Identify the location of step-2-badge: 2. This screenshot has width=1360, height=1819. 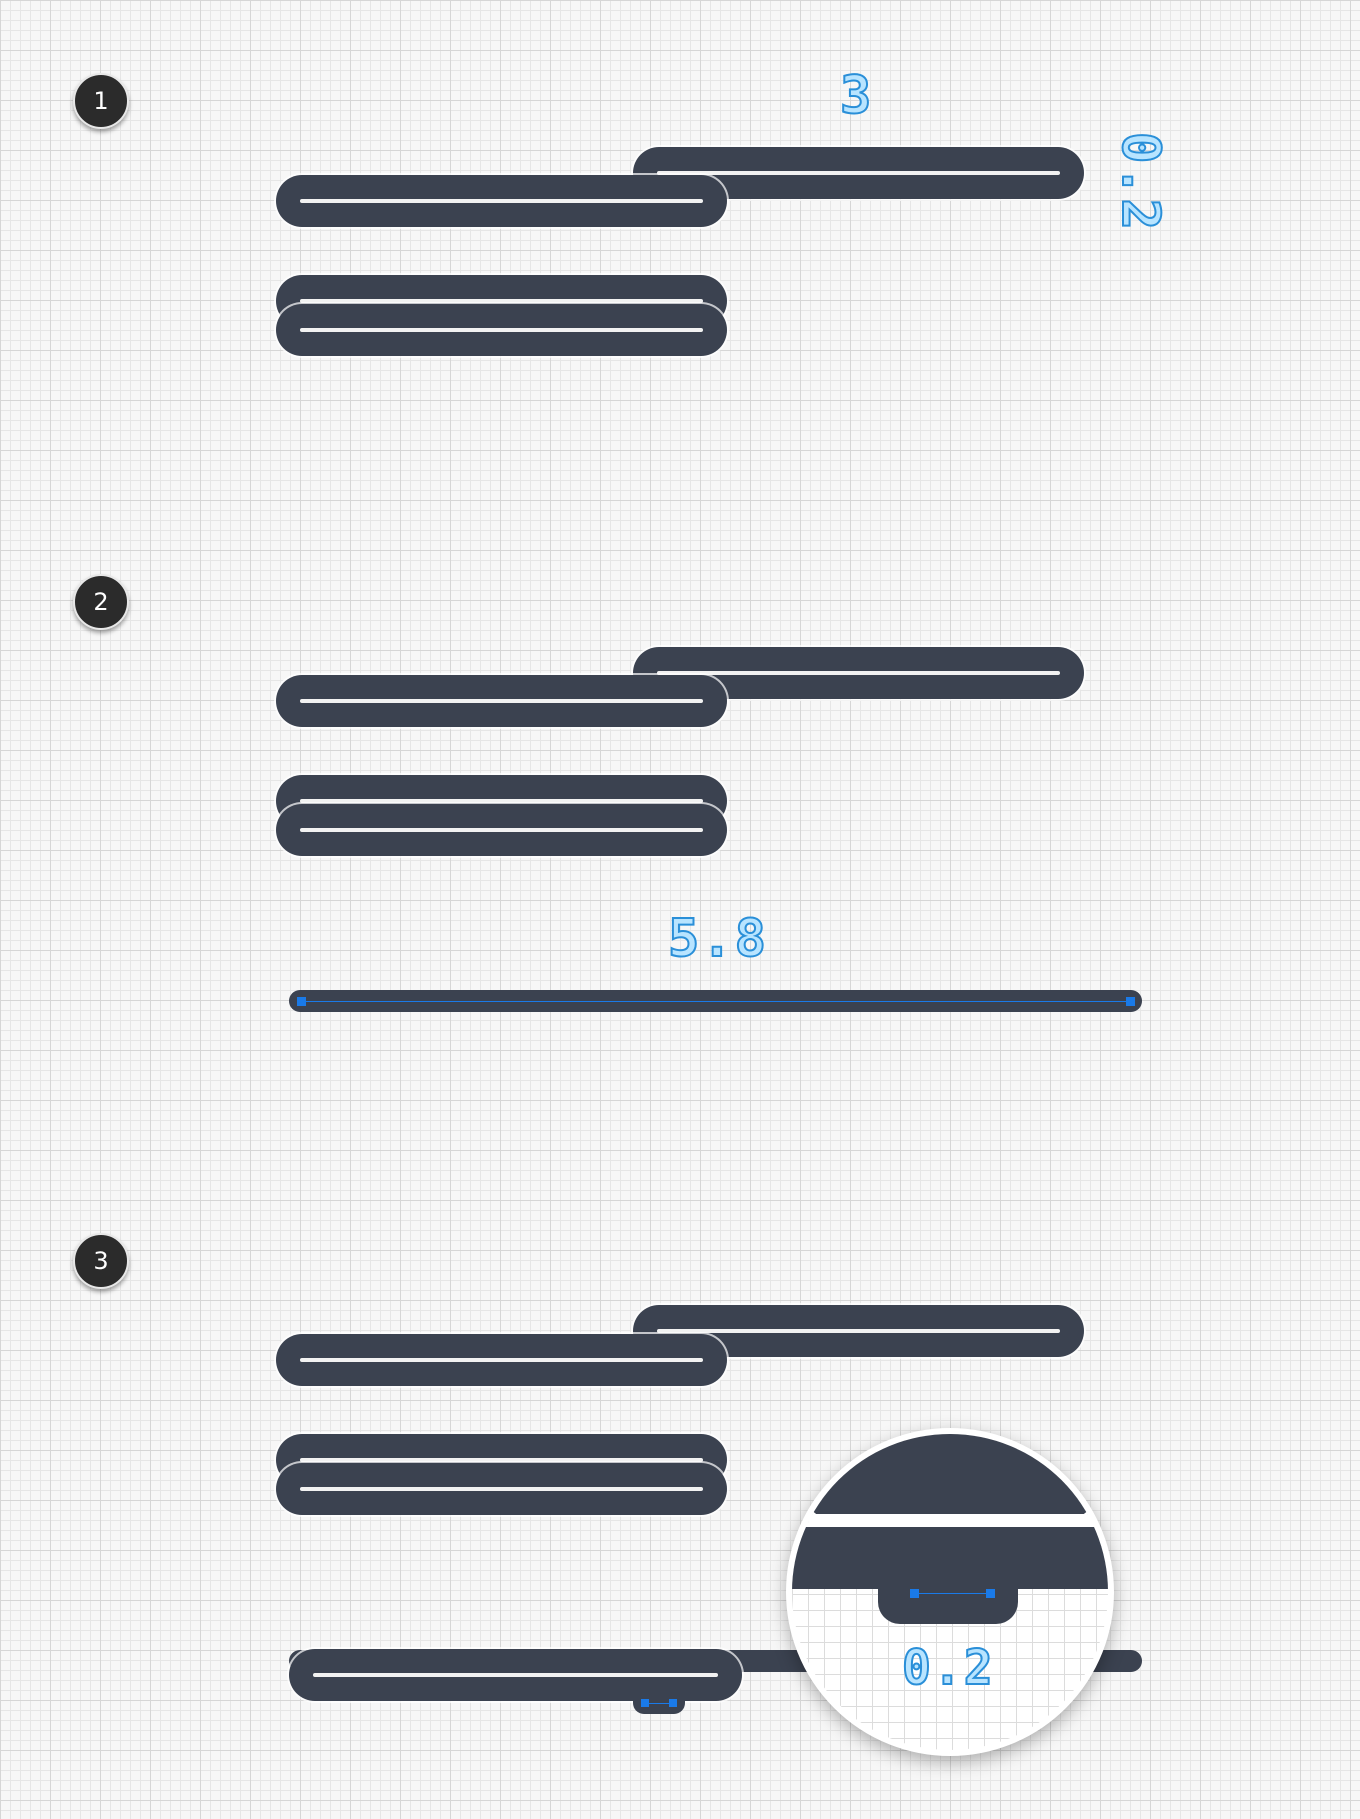
(101, 602).